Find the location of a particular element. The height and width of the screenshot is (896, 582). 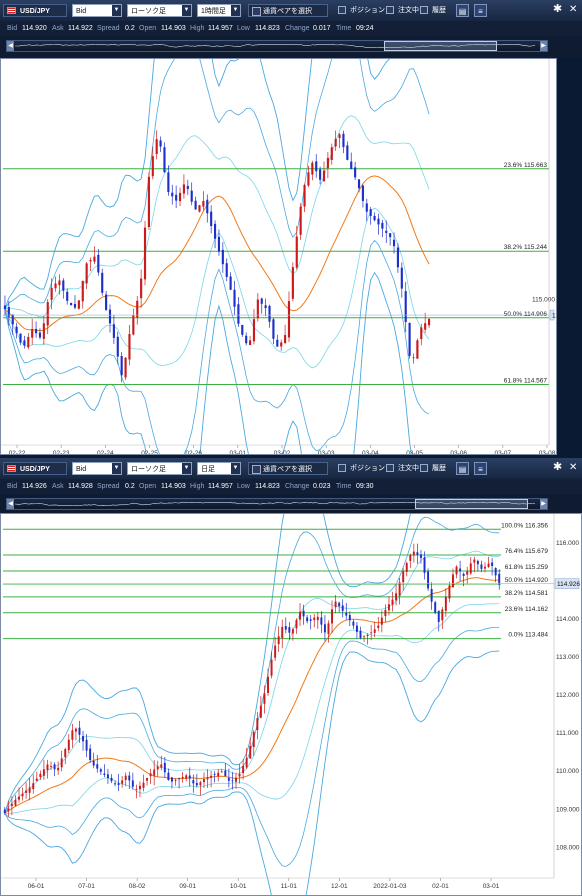

y-tick-label: 111.000 is located at coordinates (567, 733).